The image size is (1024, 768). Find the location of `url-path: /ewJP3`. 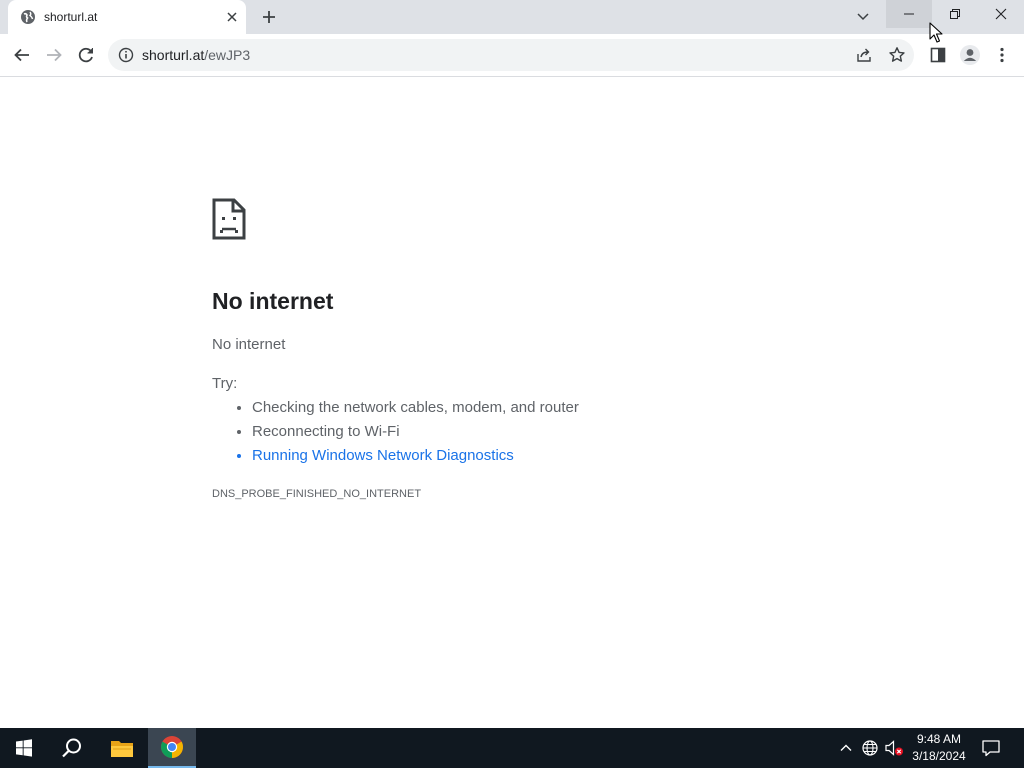

url-path: /ewJP3 is located at coordinates (227, 55).